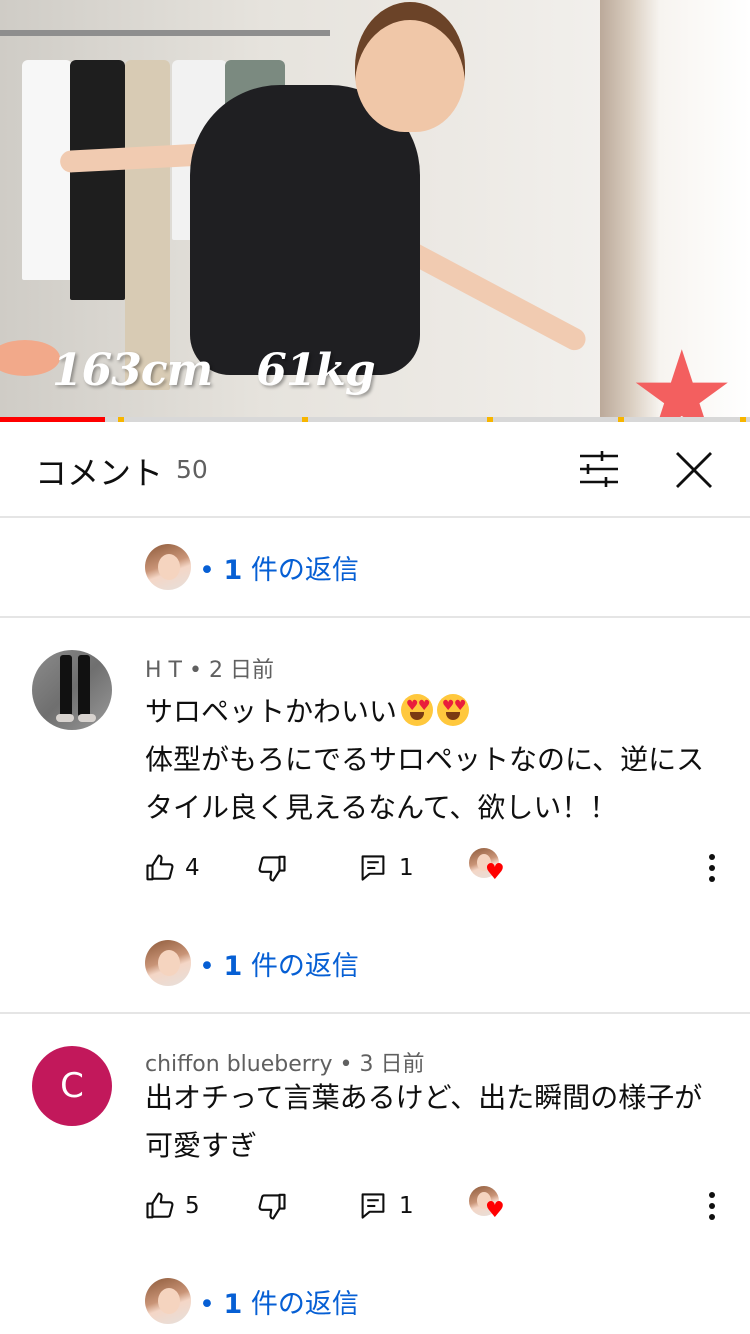 This screenshot has width=750, height=1334. What do you see at coordinates (315, 370) in the screenshot?
I see `caption-weight: 61kg` at bounding box center [315, 370].